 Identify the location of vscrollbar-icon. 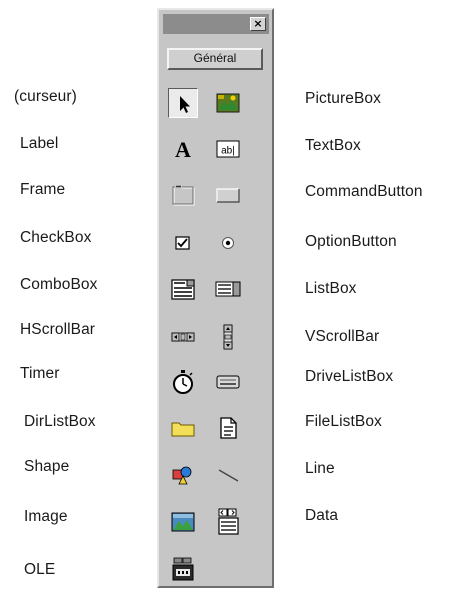
(228, 337).